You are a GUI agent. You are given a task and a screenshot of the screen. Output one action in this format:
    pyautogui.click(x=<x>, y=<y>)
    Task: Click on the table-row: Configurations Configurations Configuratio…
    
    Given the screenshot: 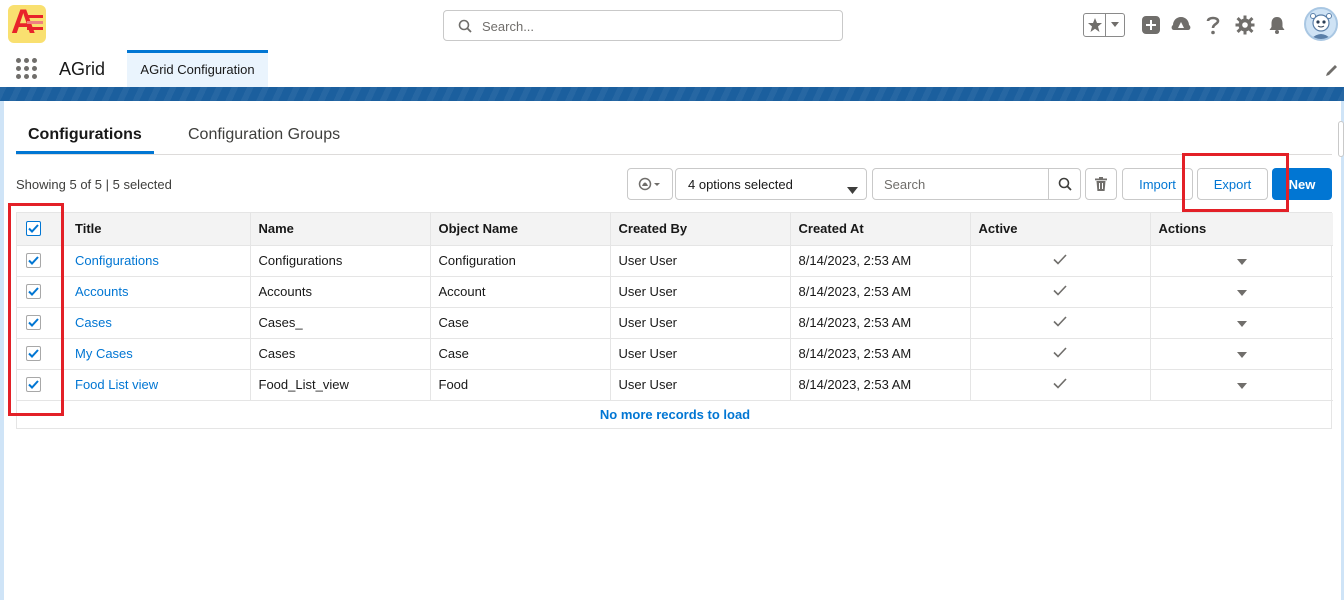 What is the action you would take?
    pyautogui.click(x=675, y=261)
    